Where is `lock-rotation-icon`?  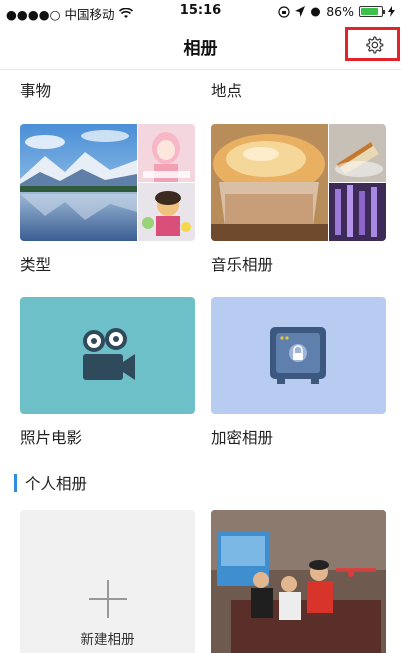 lock-rotation-icon is located at coordinates (284, 11).